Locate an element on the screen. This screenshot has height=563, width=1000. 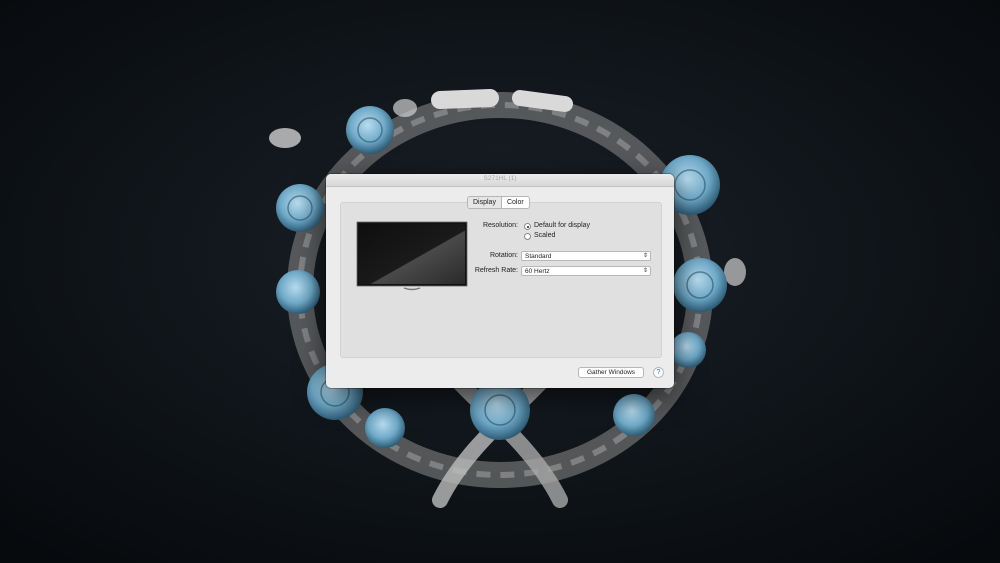
rotation-select: Standard ⇕ is located at coordinates (586, 256).